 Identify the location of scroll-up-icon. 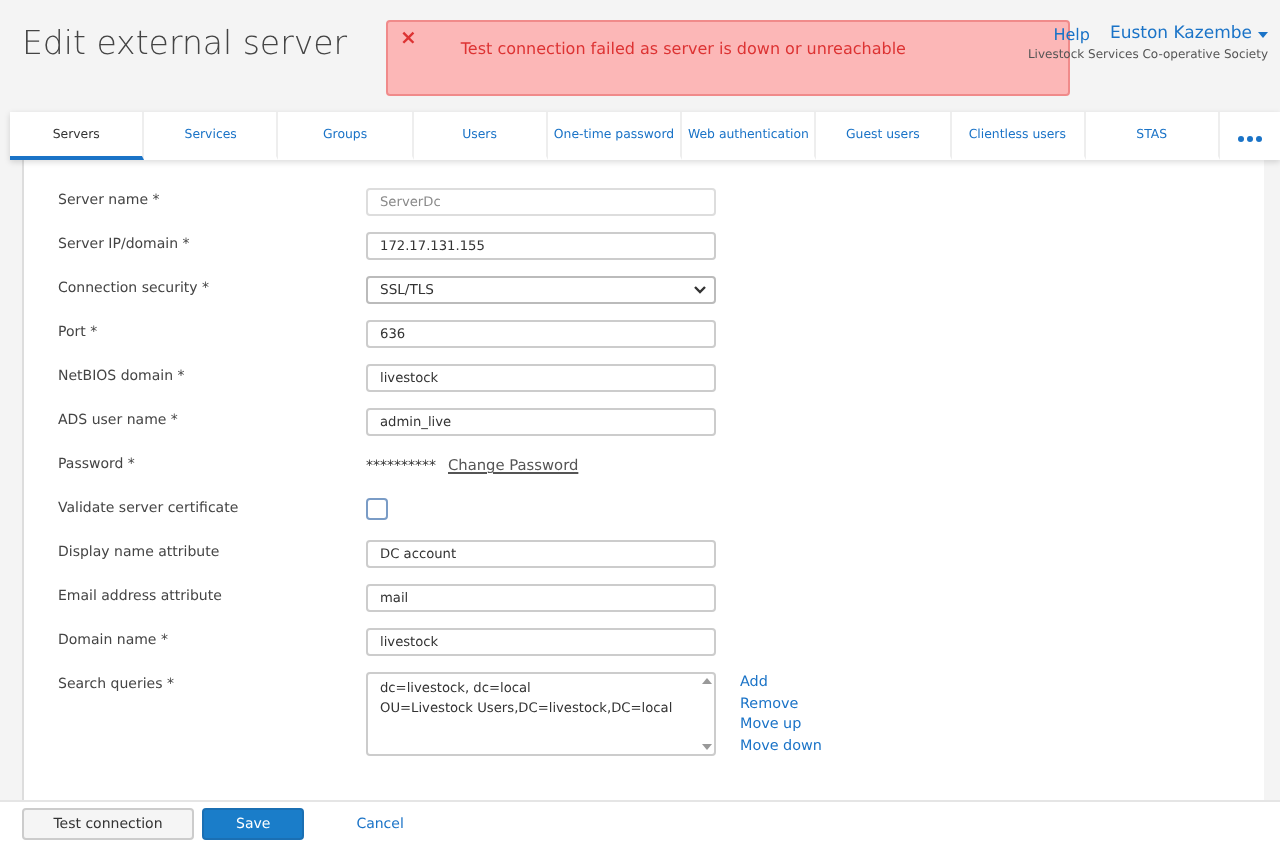
(706, 681).